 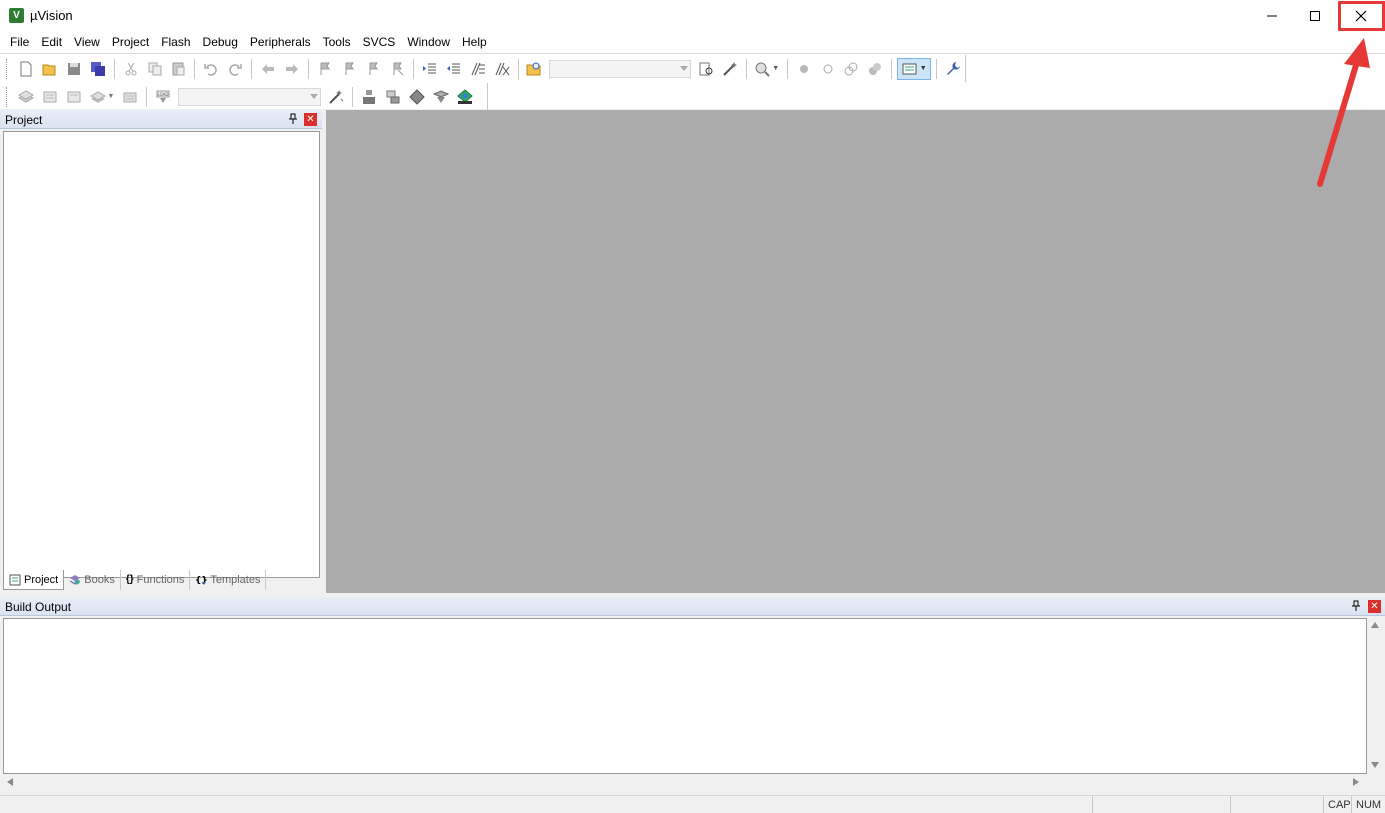 I want to click on menu-help: Help, so click(x=474, y=42).